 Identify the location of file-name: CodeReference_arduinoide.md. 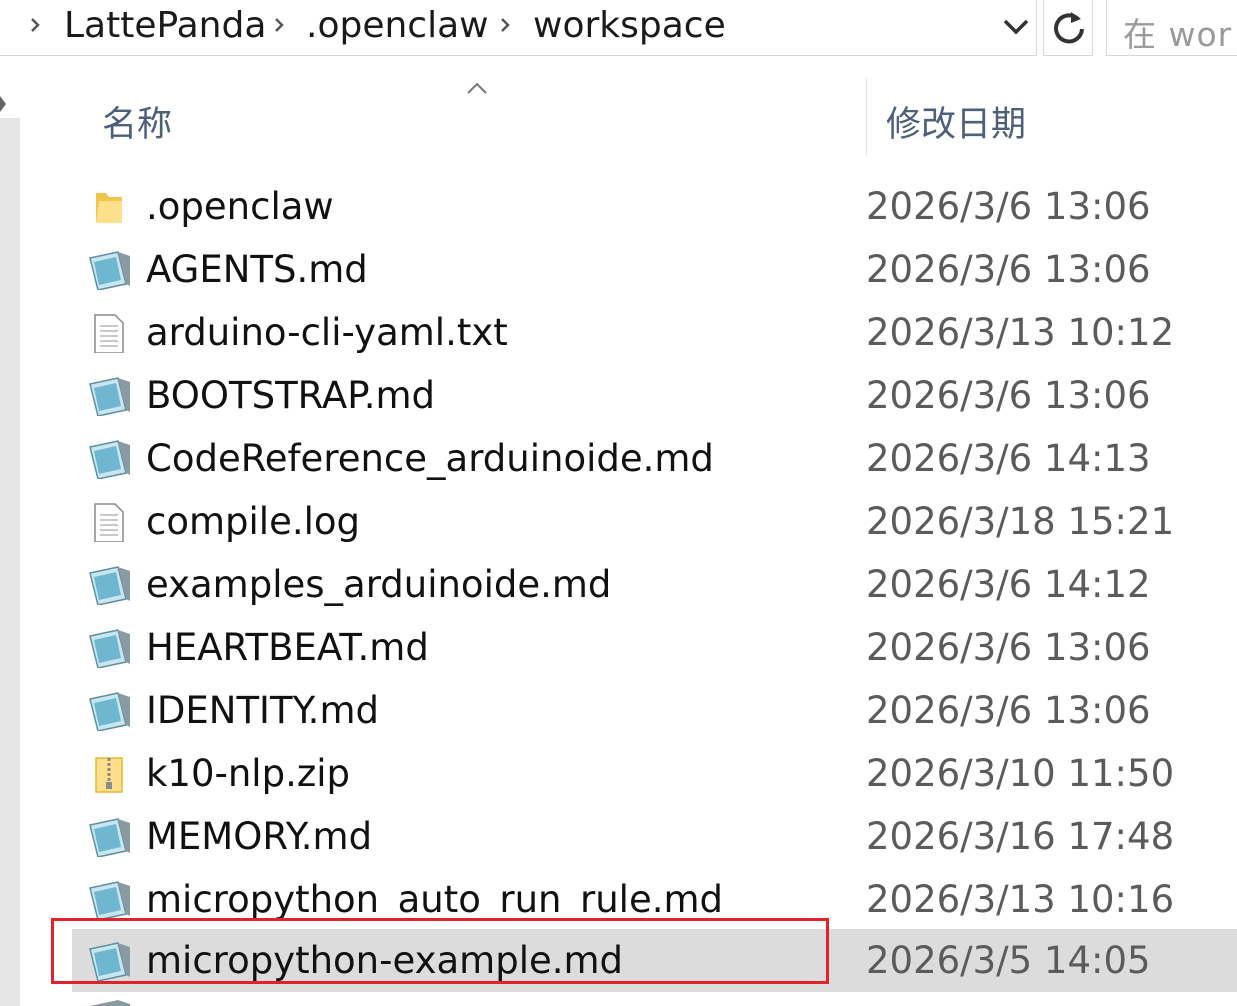
(430, 458).